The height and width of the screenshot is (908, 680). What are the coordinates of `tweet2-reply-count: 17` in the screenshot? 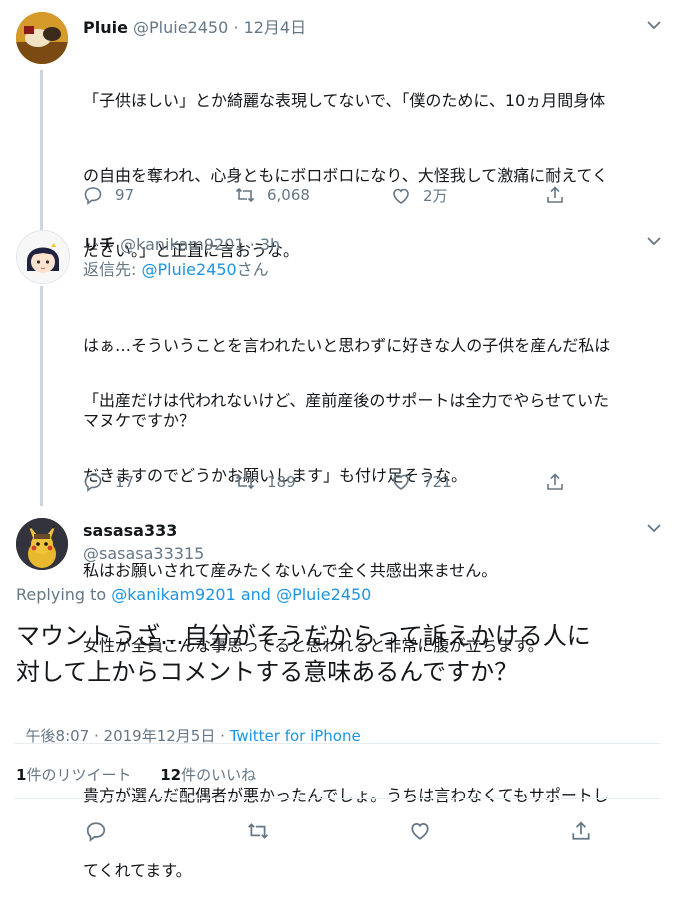 It's located at (125, 482).